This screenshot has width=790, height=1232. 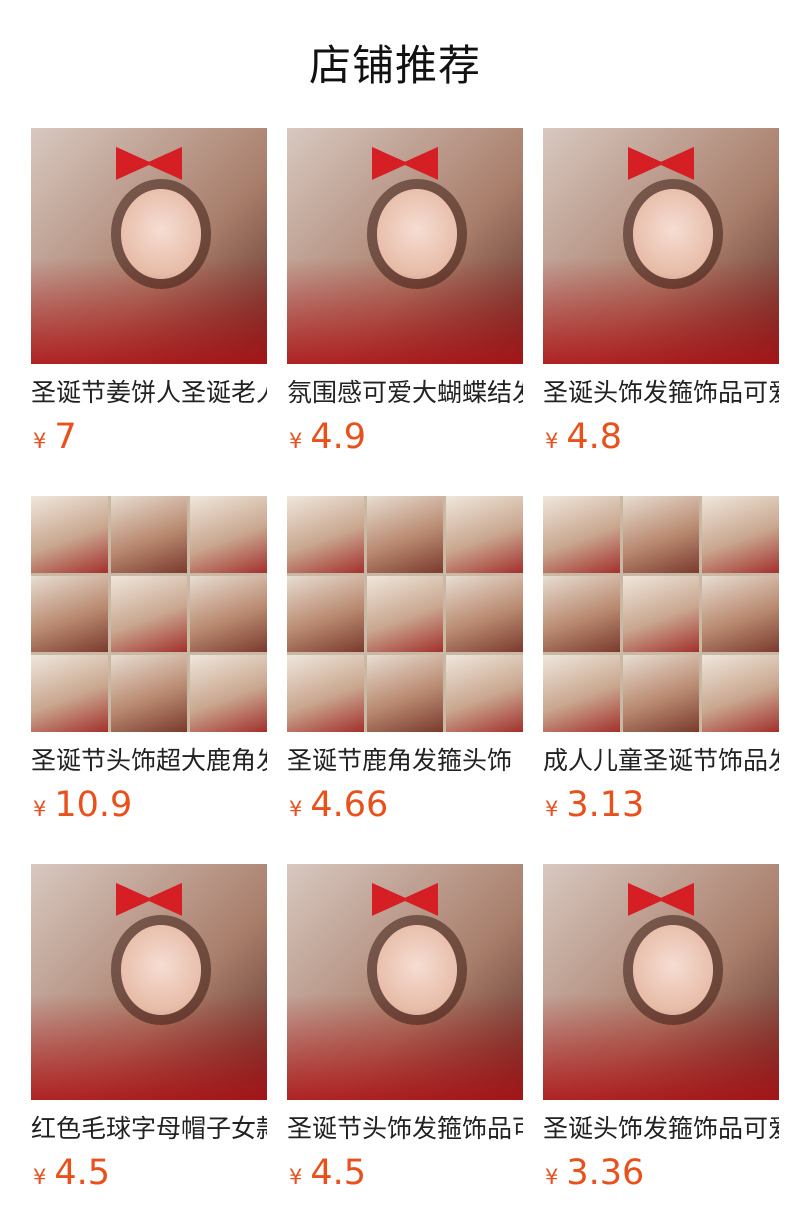 I want to click on product-price: ¥7, so click(x=55, y=437).